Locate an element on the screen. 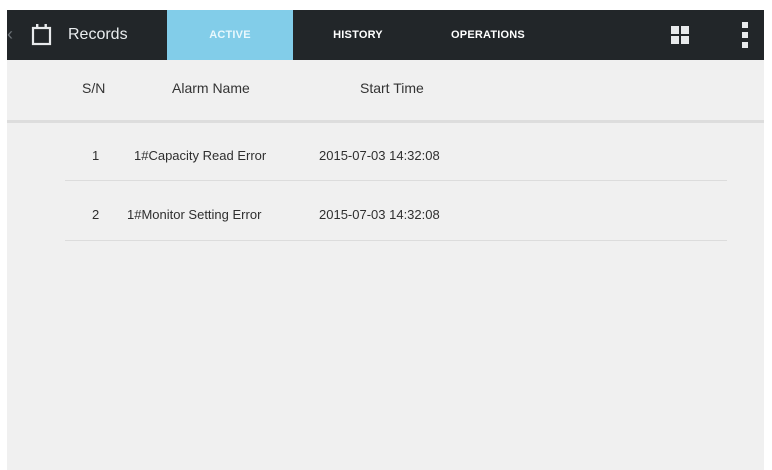  tab-history-label: HISTORY is located at coordinates (358, 35).